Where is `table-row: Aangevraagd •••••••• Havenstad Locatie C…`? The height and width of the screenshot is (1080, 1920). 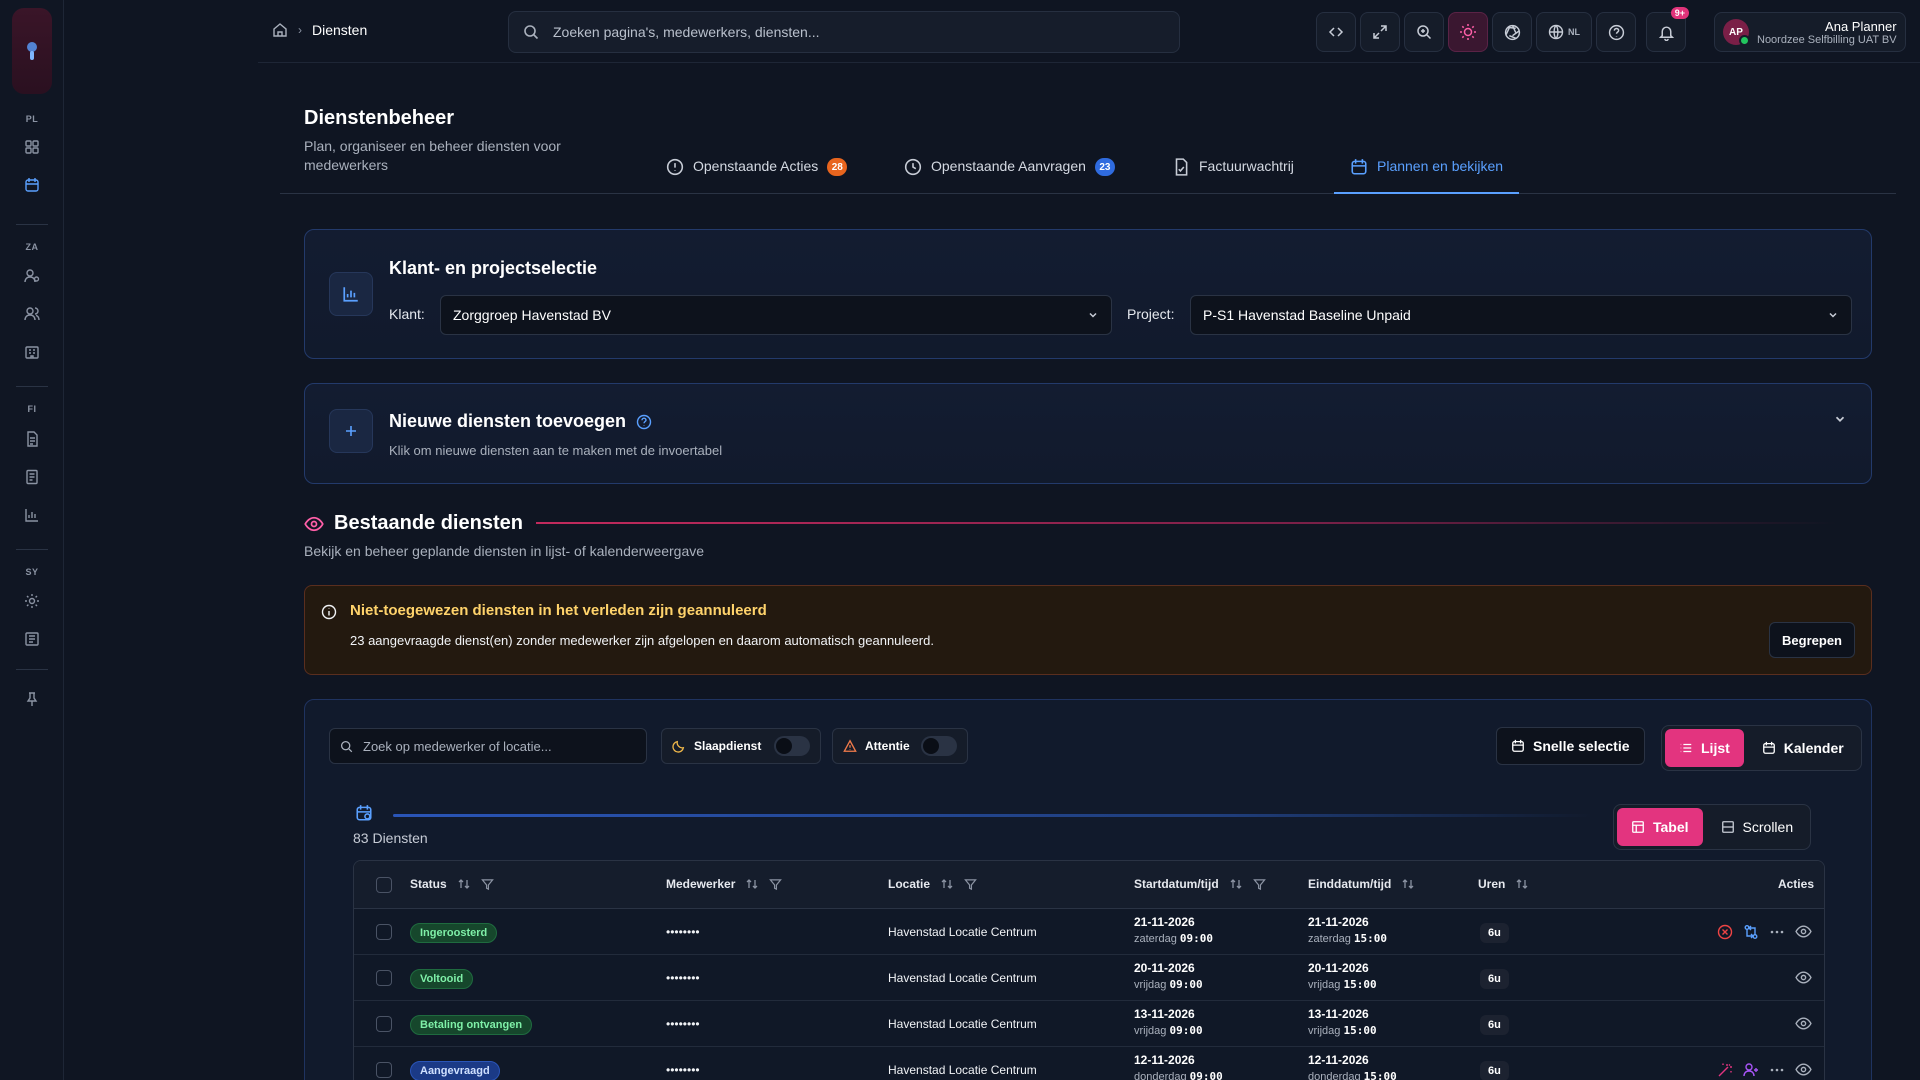 table-row: Aangevraagd •••••••• Havenstad Locatie C… is located at coordinates (1089, 1063).